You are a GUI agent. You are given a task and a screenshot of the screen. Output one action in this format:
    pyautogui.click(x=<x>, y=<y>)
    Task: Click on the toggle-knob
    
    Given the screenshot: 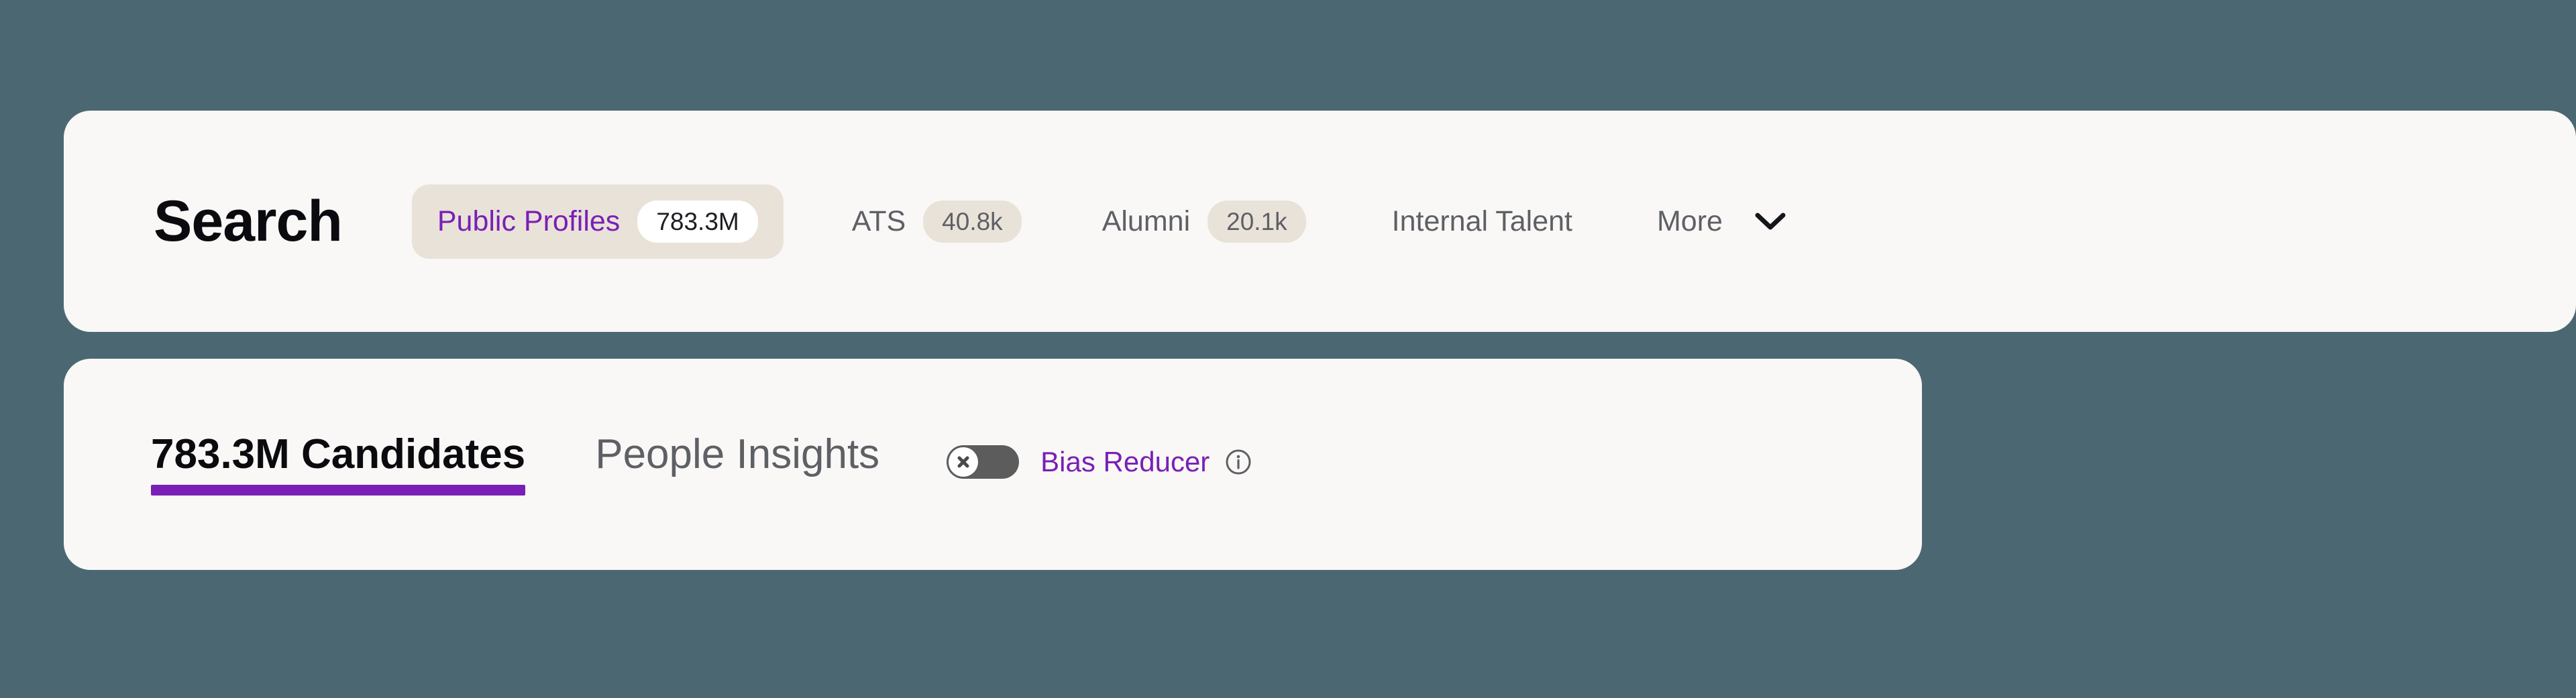 What is the action you would take?
    pyautogui.click(x=964, y=462)
    